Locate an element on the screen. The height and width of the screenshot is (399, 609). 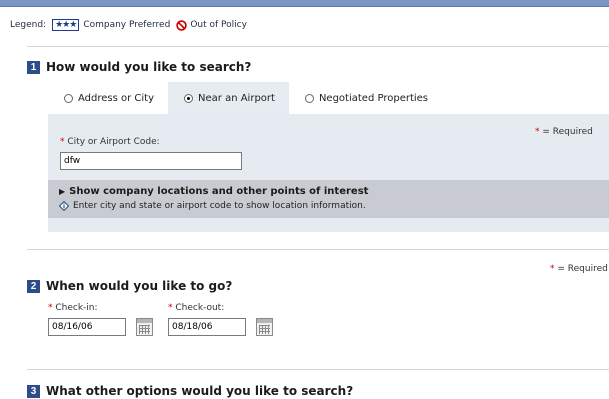
tab-address-or-city: Address or City is located at coordinates (108, 98).